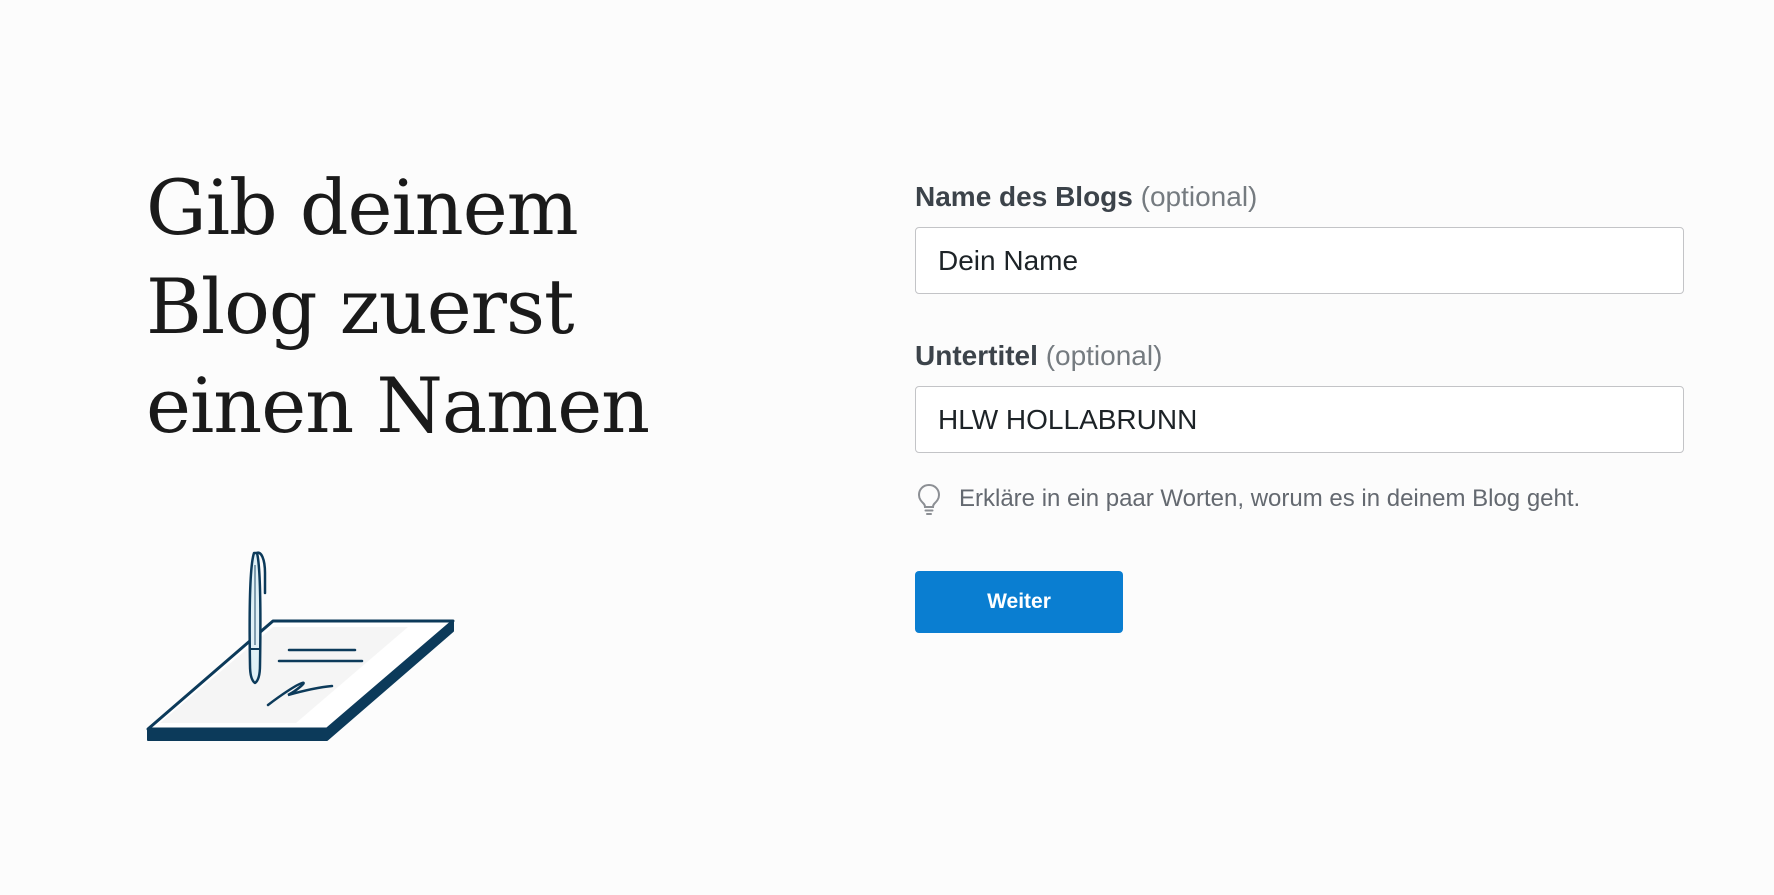 The height and width of the screenshot is (895, 1774). What do you see at coordinates (398, 405) in the screenshot?
I see `page-title-line-3: einen Namen` at bounding box center [398, 405].